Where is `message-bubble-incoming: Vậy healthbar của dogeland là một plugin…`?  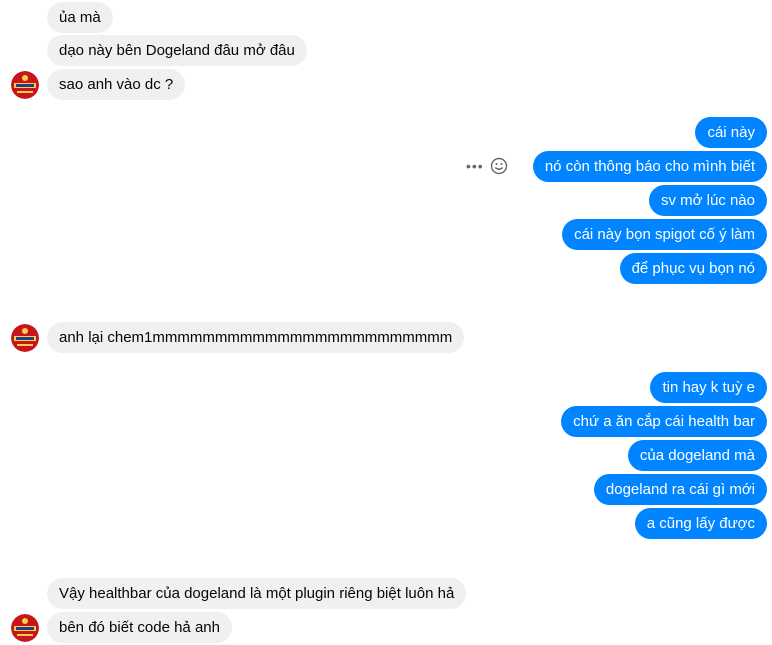
message-bubble-incoming: Vậy healthbar của dogeland là một plugin… is located at coordinates (257, 593).